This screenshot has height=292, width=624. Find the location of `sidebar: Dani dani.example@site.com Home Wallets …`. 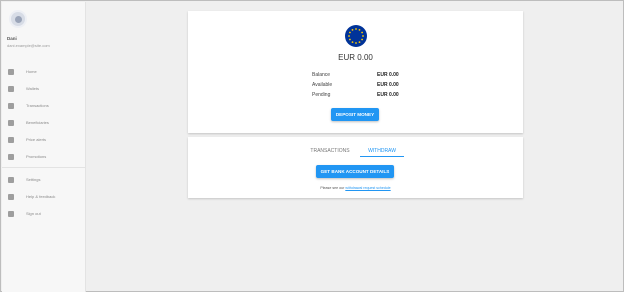

sidebar: Dani dani.example@site.com Home Wallets … is located at coordinates (44, 147).